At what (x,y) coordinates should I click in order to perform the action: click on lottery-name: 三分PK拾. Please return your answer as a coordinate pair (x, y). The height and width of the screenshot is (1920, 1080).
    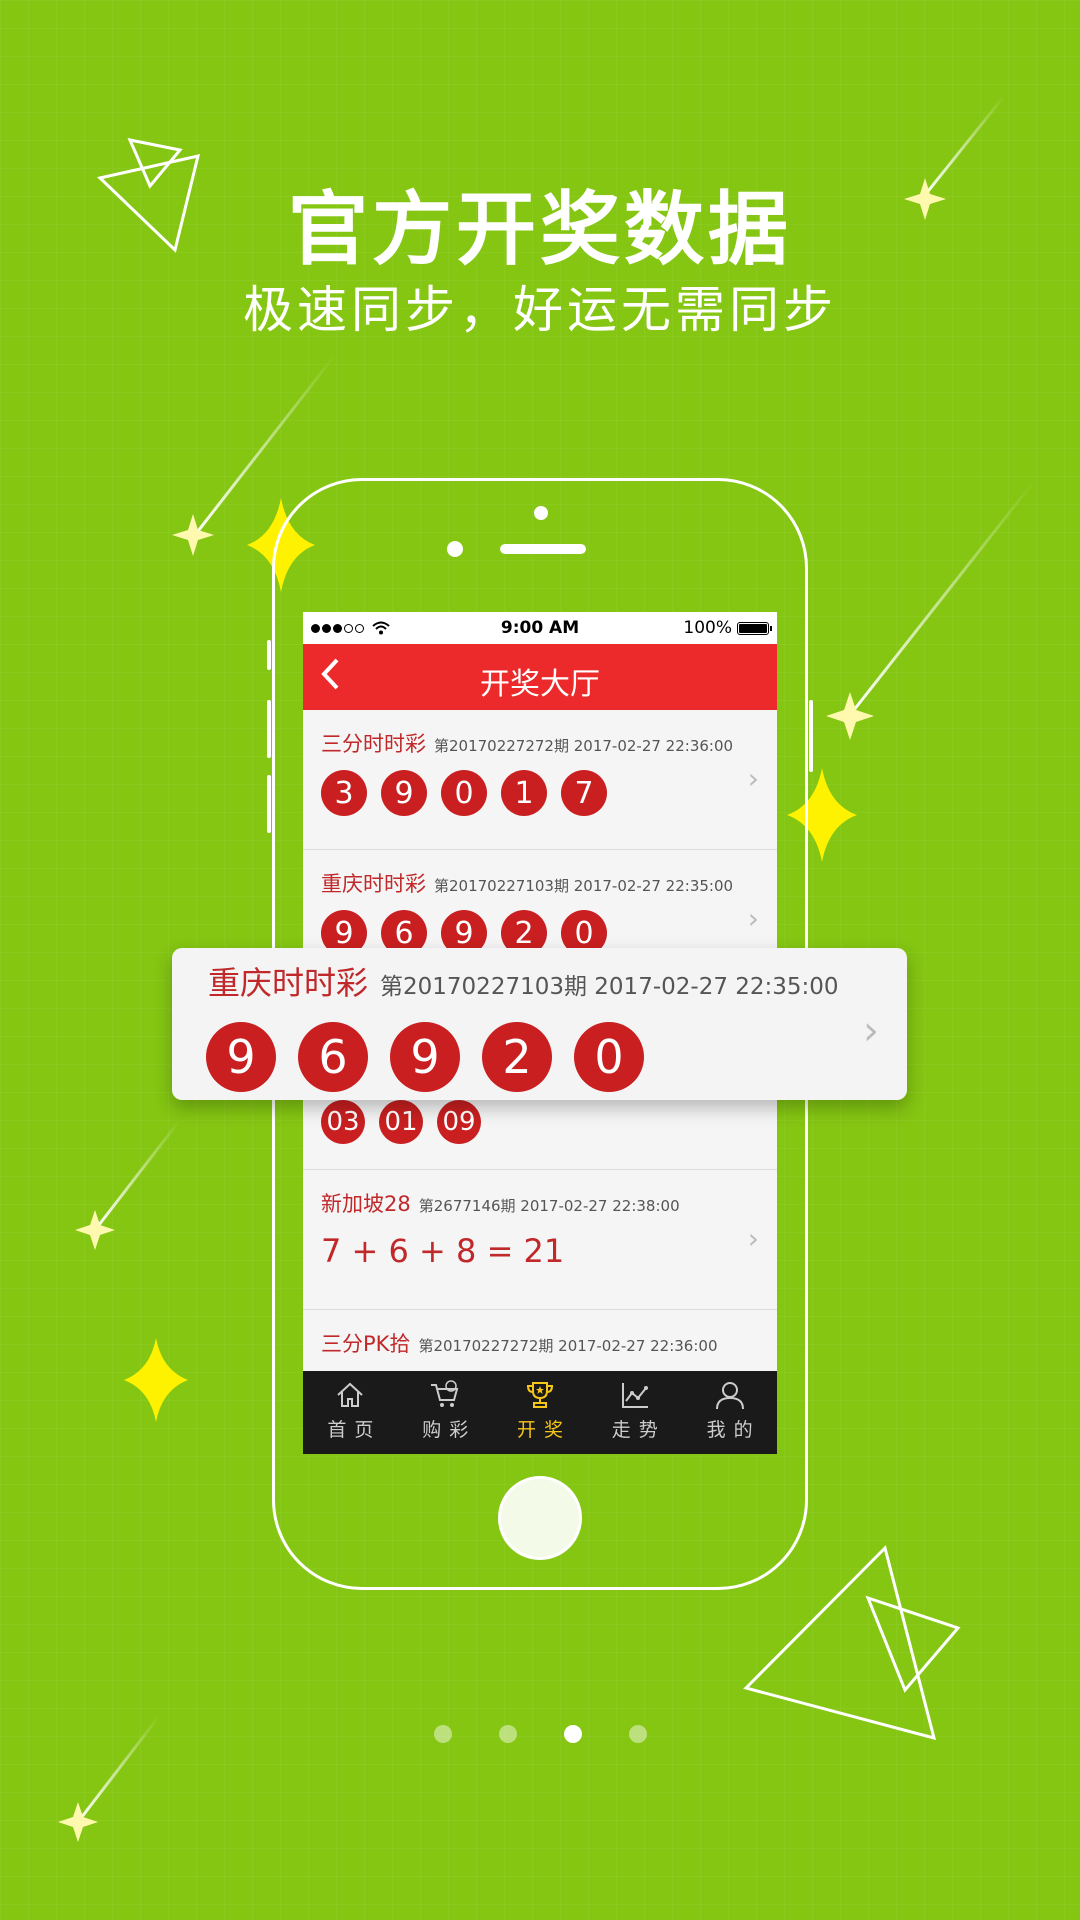
    Looking at the image, I should click on (366, 1344).